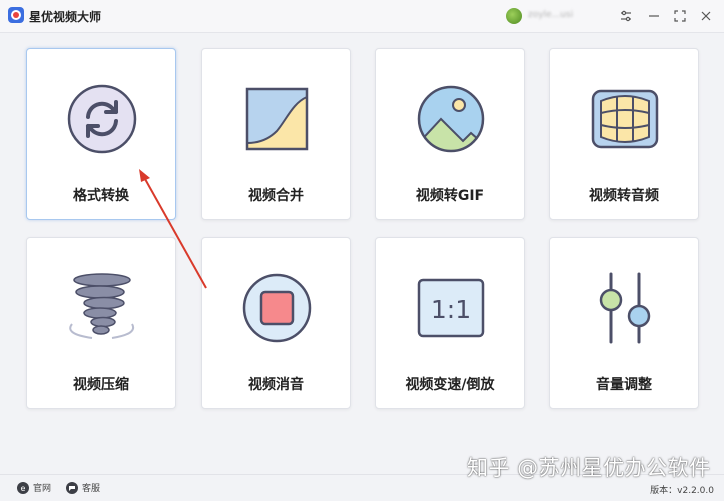  I want to click on tool-card-format-convert: 格式转换, so click(101, 134).